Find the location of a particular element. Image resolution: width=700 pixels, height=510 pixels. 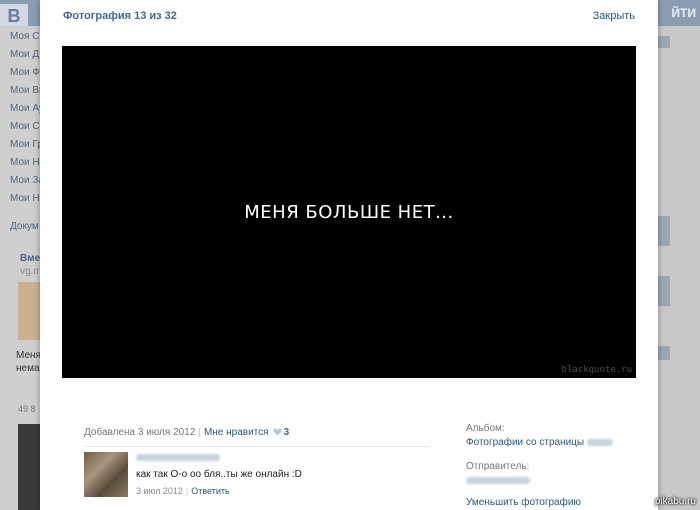

sender-link is located at coordinates (498, 480).